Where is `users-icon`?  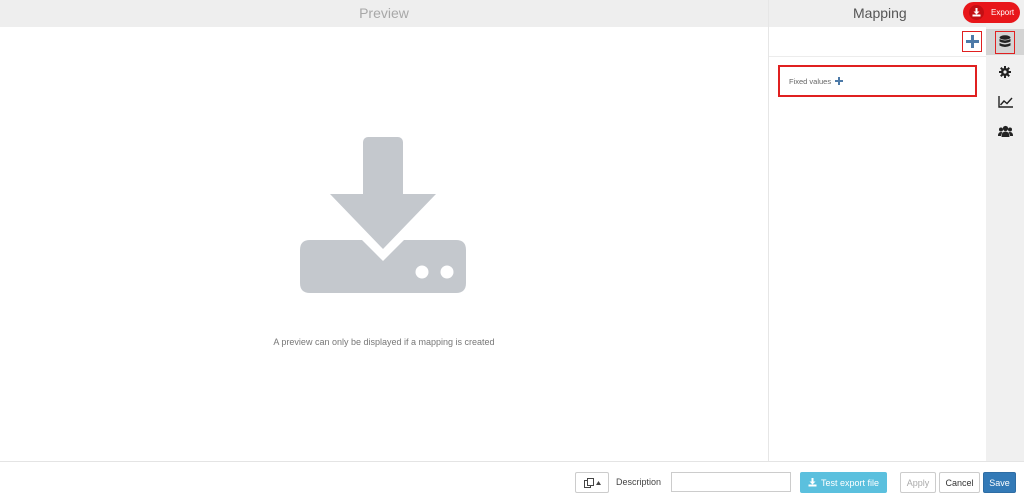 users-icon is located at coordinates (1005, 131).